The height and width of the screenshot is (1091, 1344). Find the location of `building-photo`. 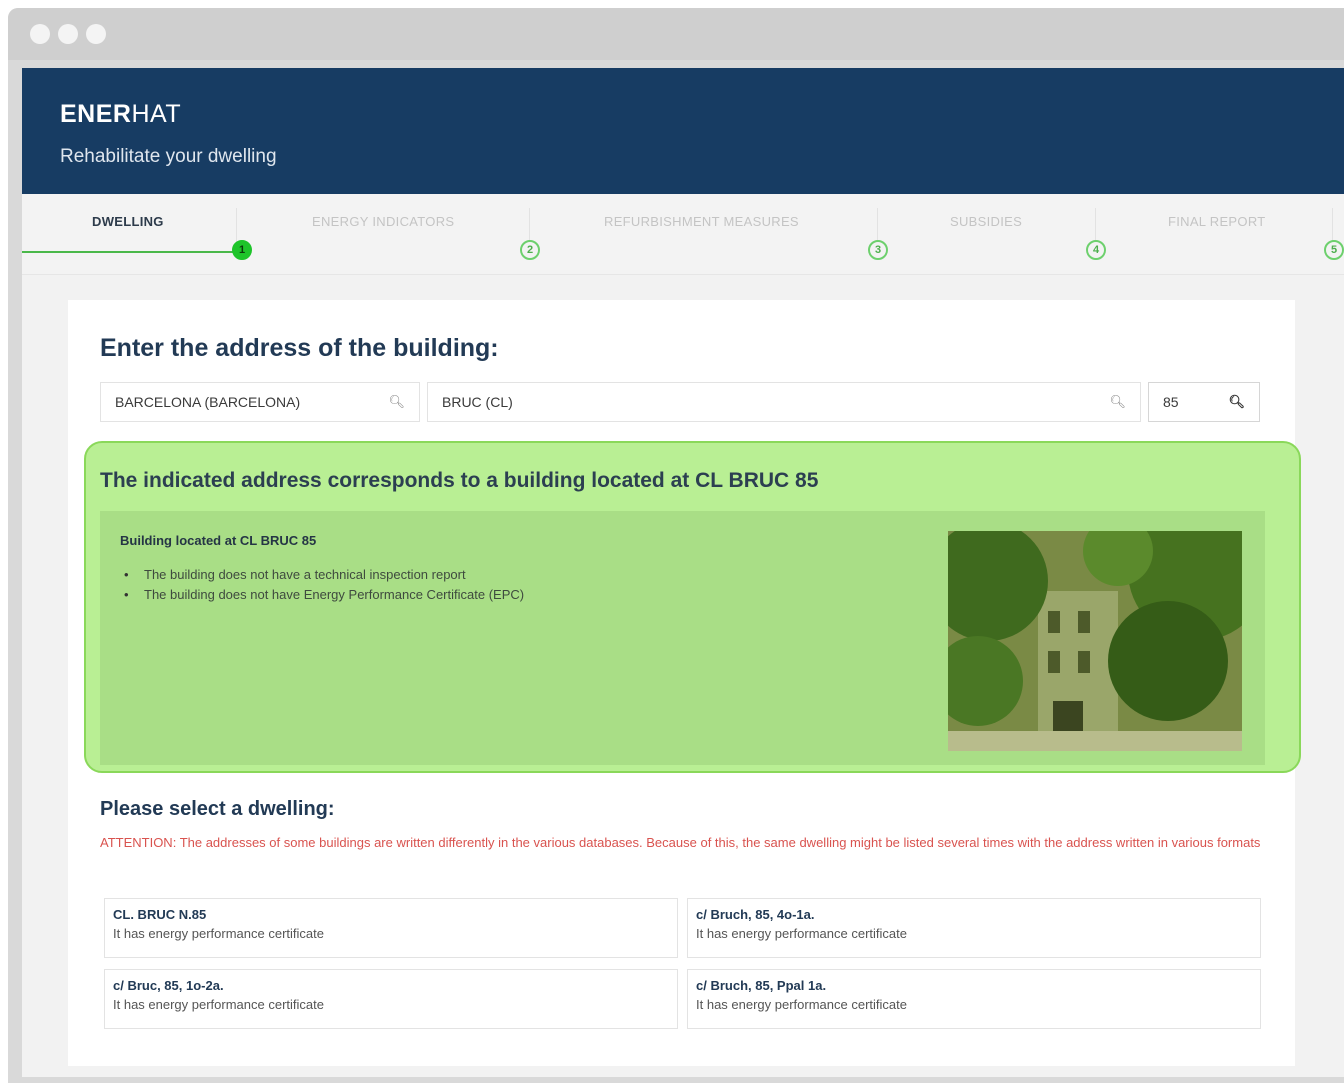

building-photo is located at coordinates (1095, 641).